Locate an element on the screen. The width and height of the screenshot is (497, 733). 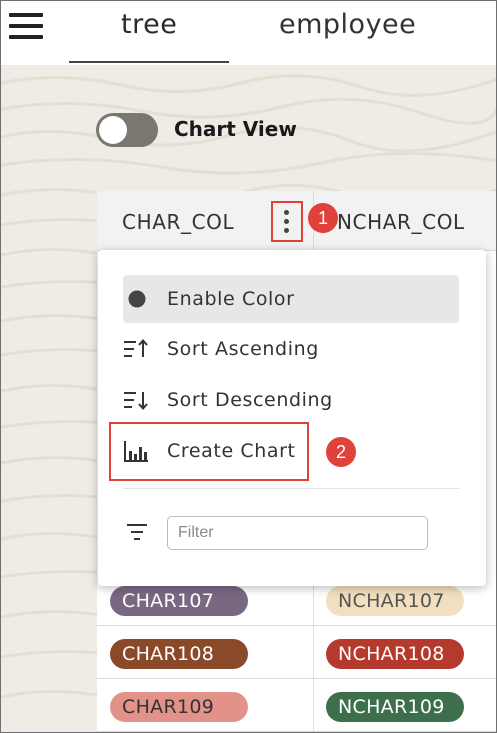
top-bar: tree employee is located at coordinates (248, 33).